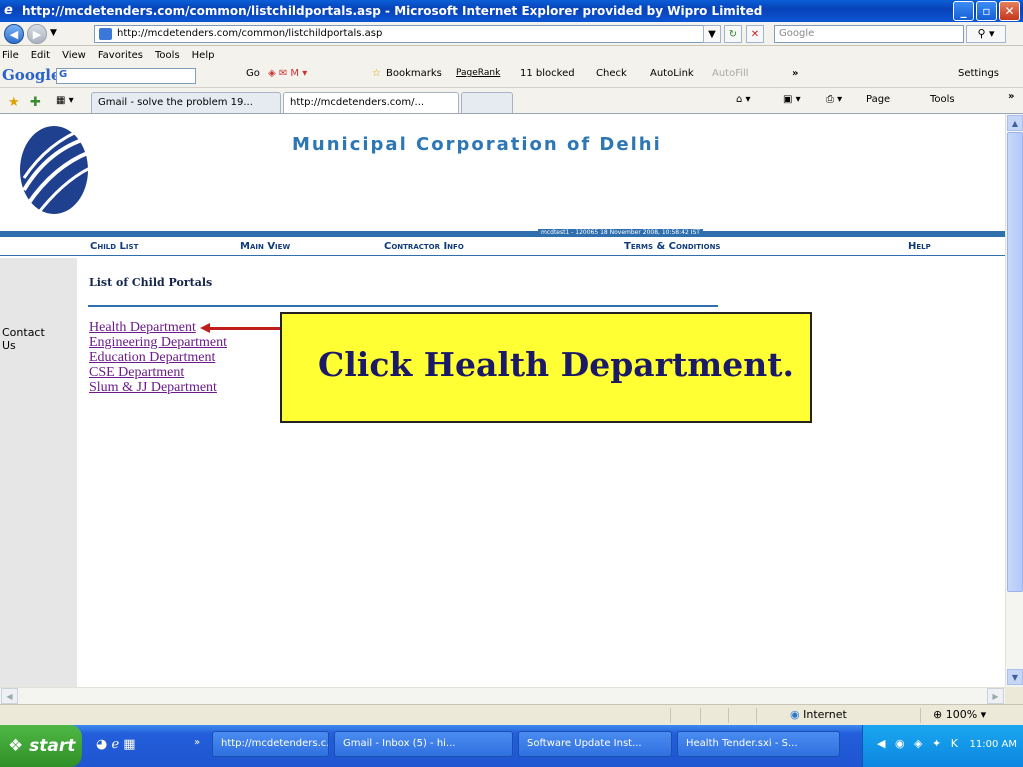 The image size is (1023, 767). What do you see at coordinates (878, 99) in the screenshot?
I see `page-menu-button: Page` at bounding box center [878, 99].